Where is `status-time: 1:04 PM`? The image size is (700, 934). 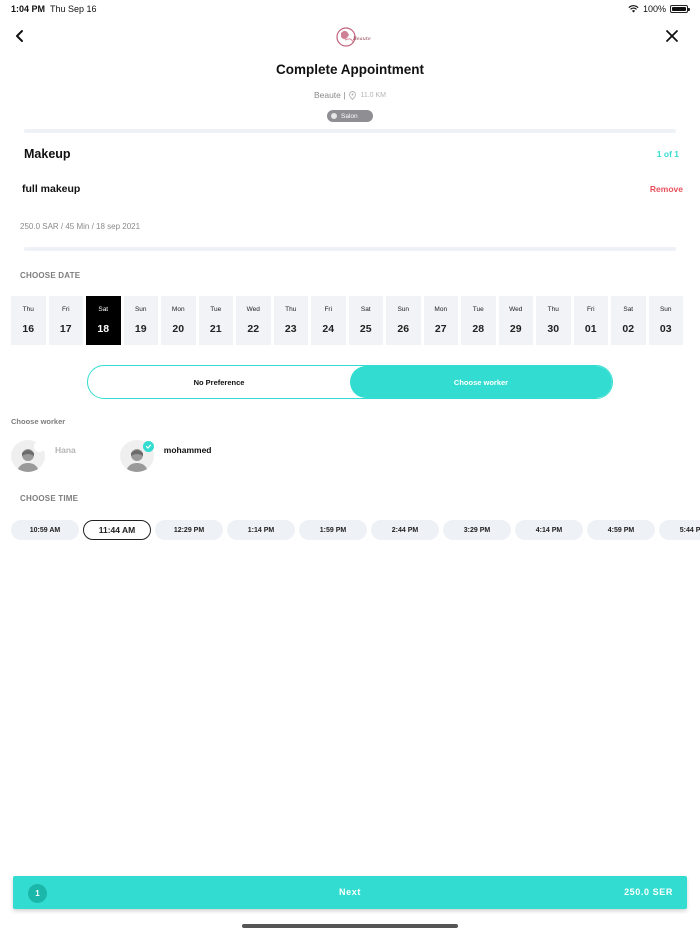 status-time: 1:04 PM is located at coordinates (28, 9).